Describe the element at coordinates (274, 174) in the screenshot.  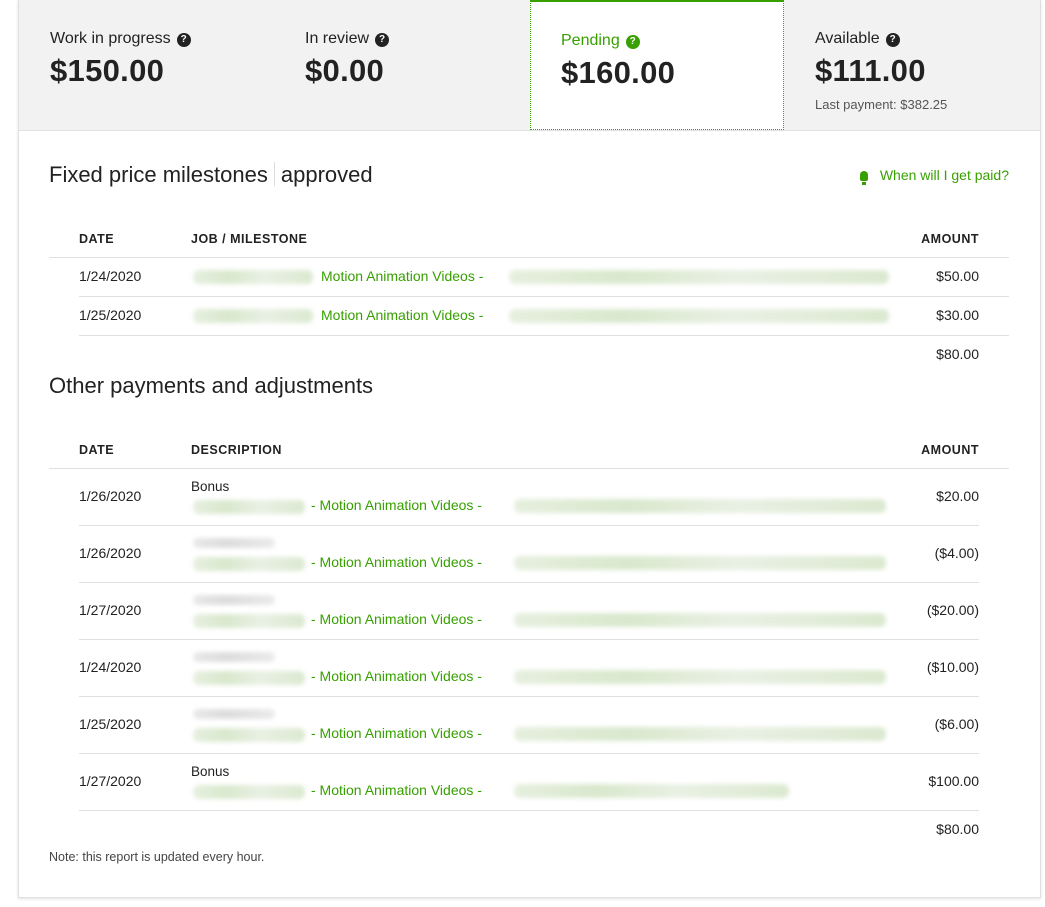
I see `title-divider` at that location.